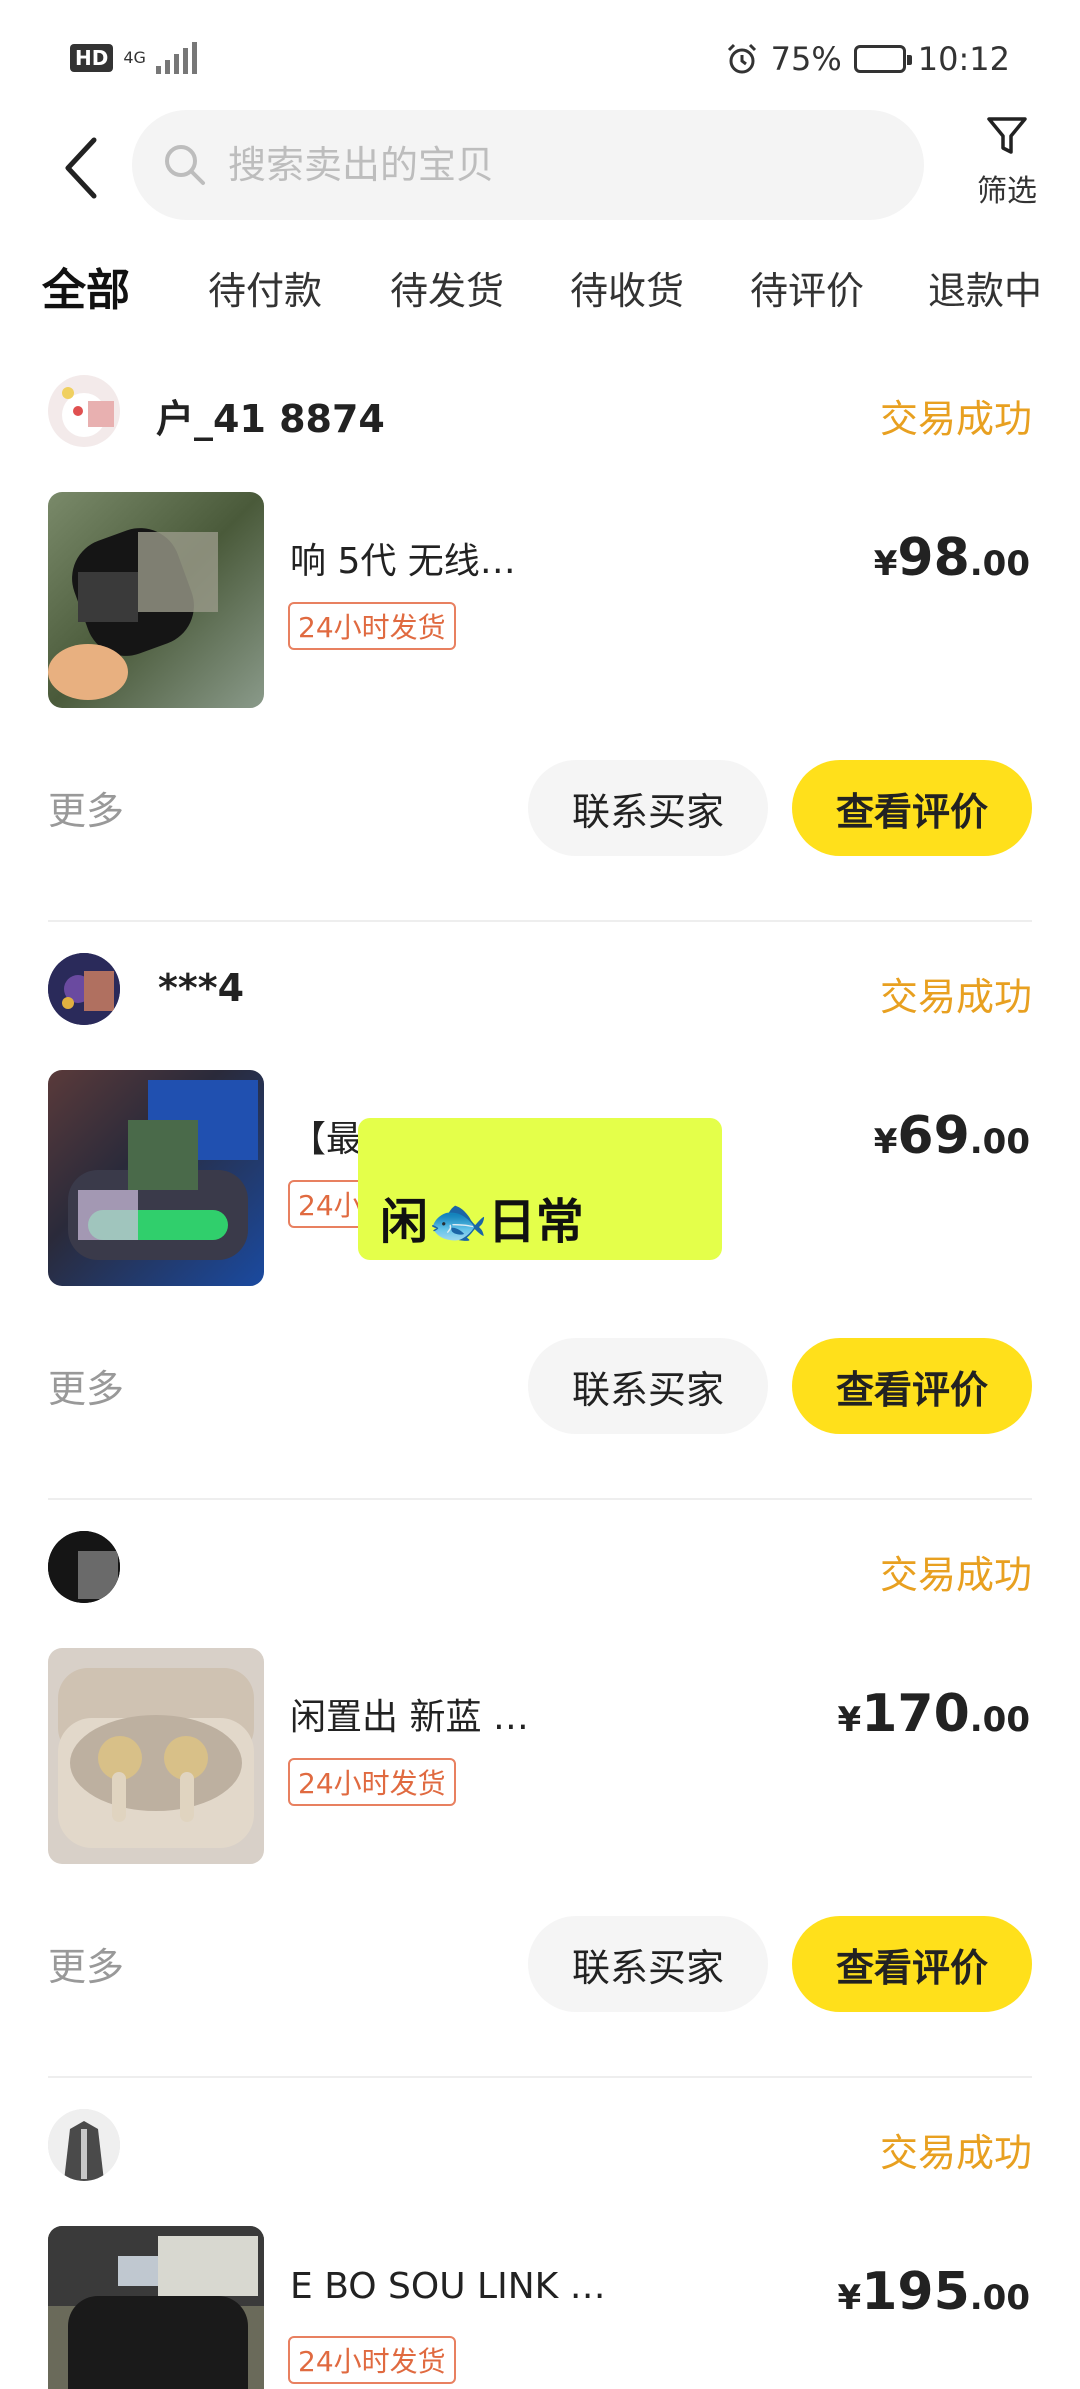  Describe the element at coordinates (540, 1189) in the screenshot. I see `watermark-sticker: 闲🐟日常` at that location.